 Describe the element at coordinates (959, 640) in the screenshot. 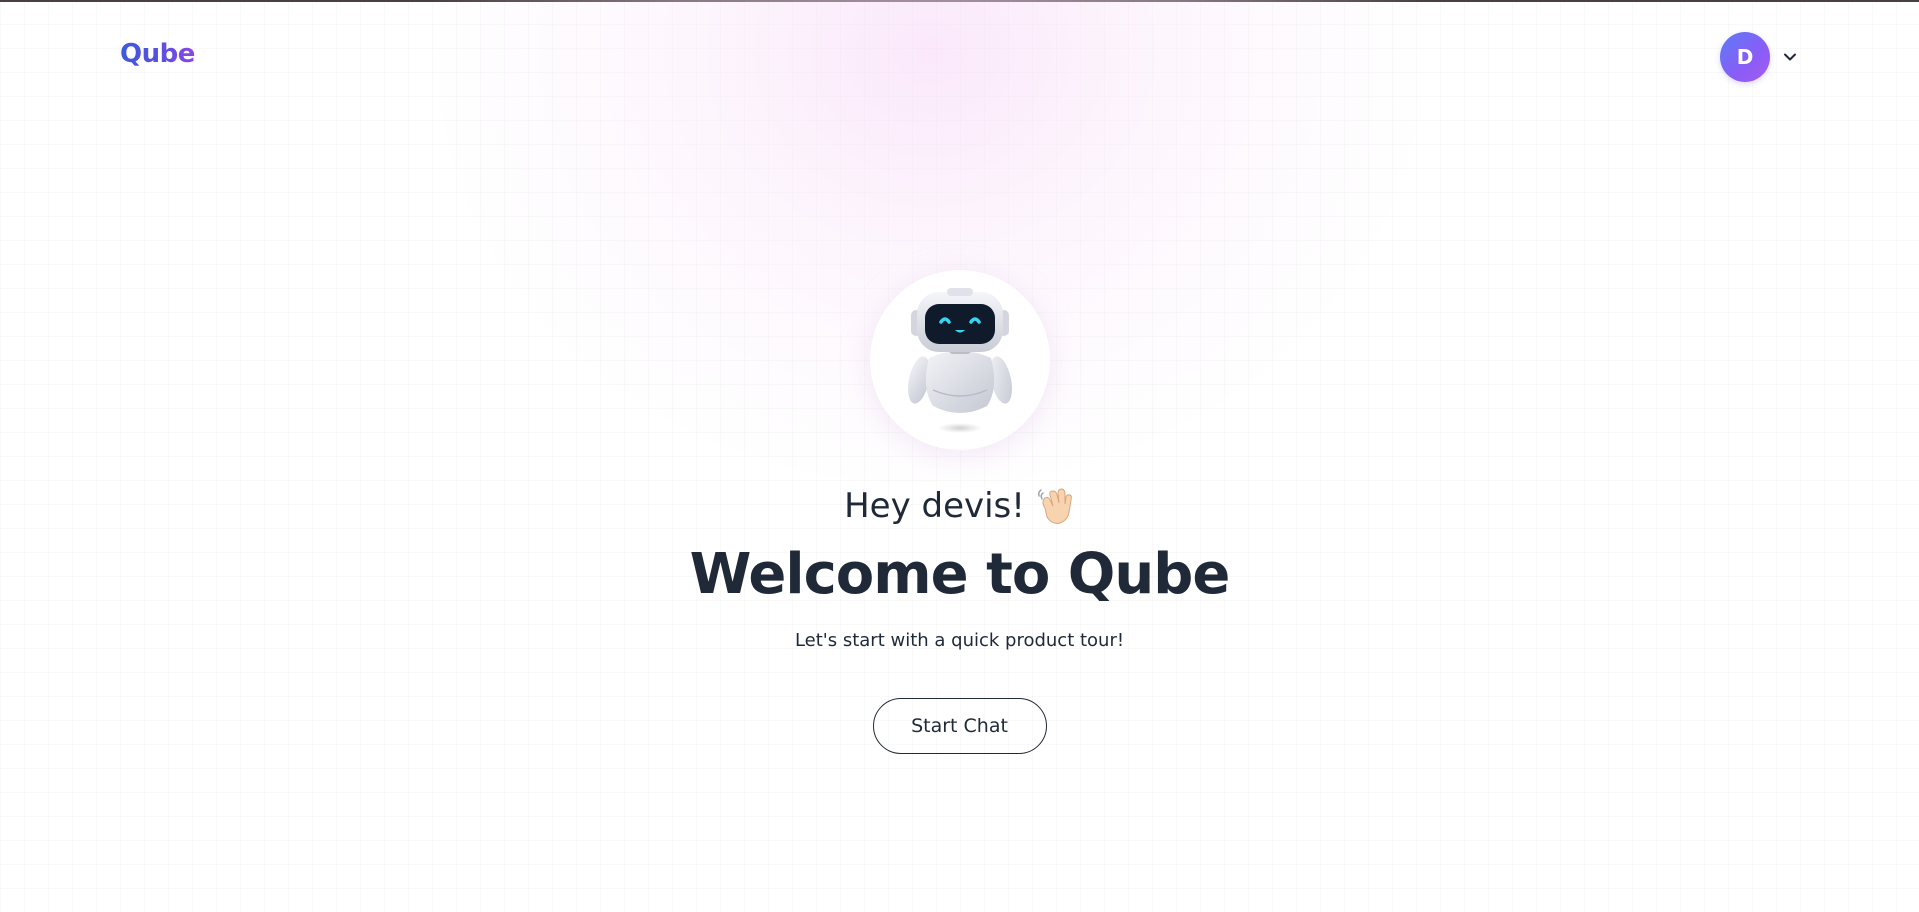

I see `page-subtitle: Let's start with a quick product tour!` at that location.